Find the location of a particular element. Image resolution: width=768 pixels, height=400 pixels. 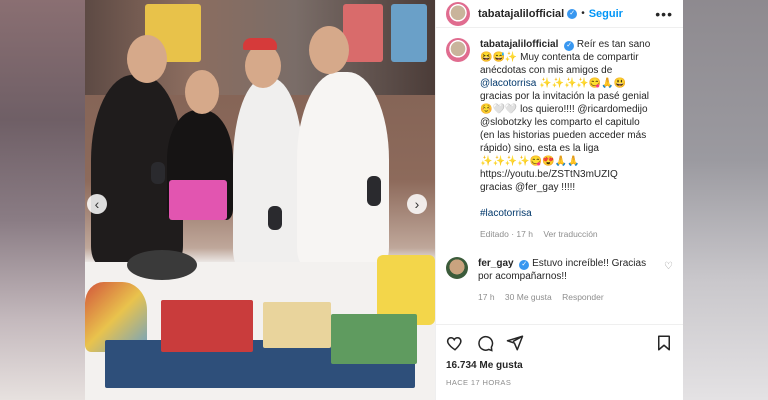

bookmark-icon is located at coordinates (664, 343).